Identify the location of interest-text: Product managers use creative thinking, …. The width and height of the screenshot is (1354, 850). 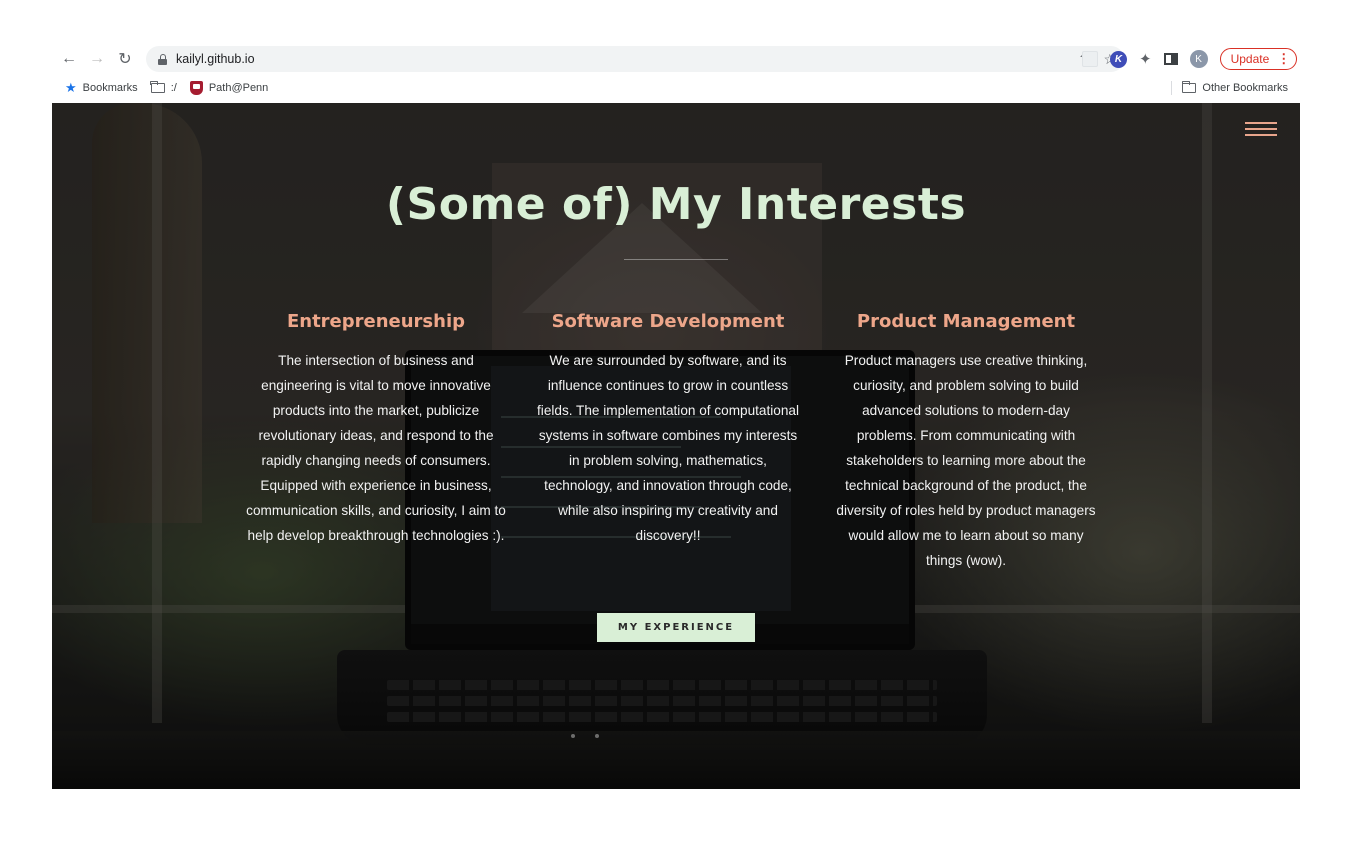
(966, 460).